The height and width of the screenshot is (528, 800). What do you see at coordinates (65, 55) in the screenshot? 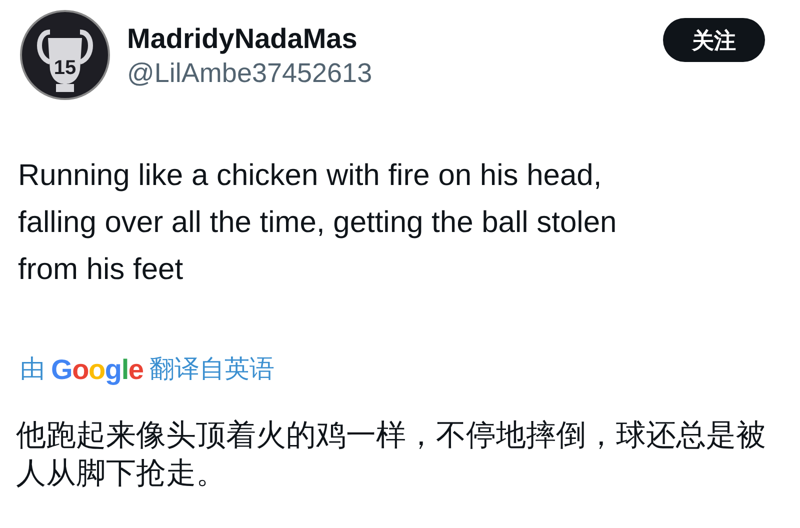
I see `avatar-icon` at bounding box center [65, 55].